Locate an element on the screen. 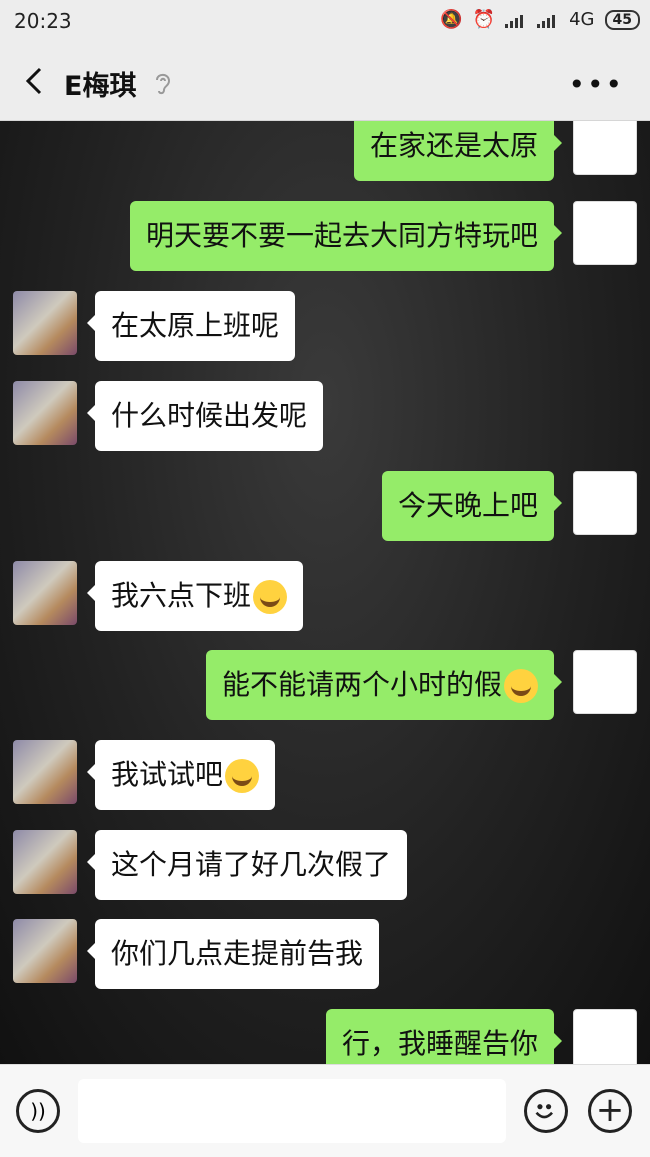  message-bubble-received: 在太原上班呢 is located at coordinates (191, 326).